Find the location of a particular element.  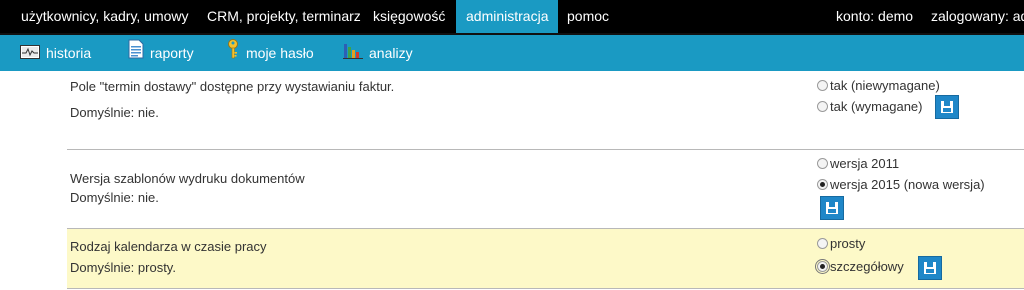

option-not-required: tak (niewymagane) is located at coordinates (878, 85).